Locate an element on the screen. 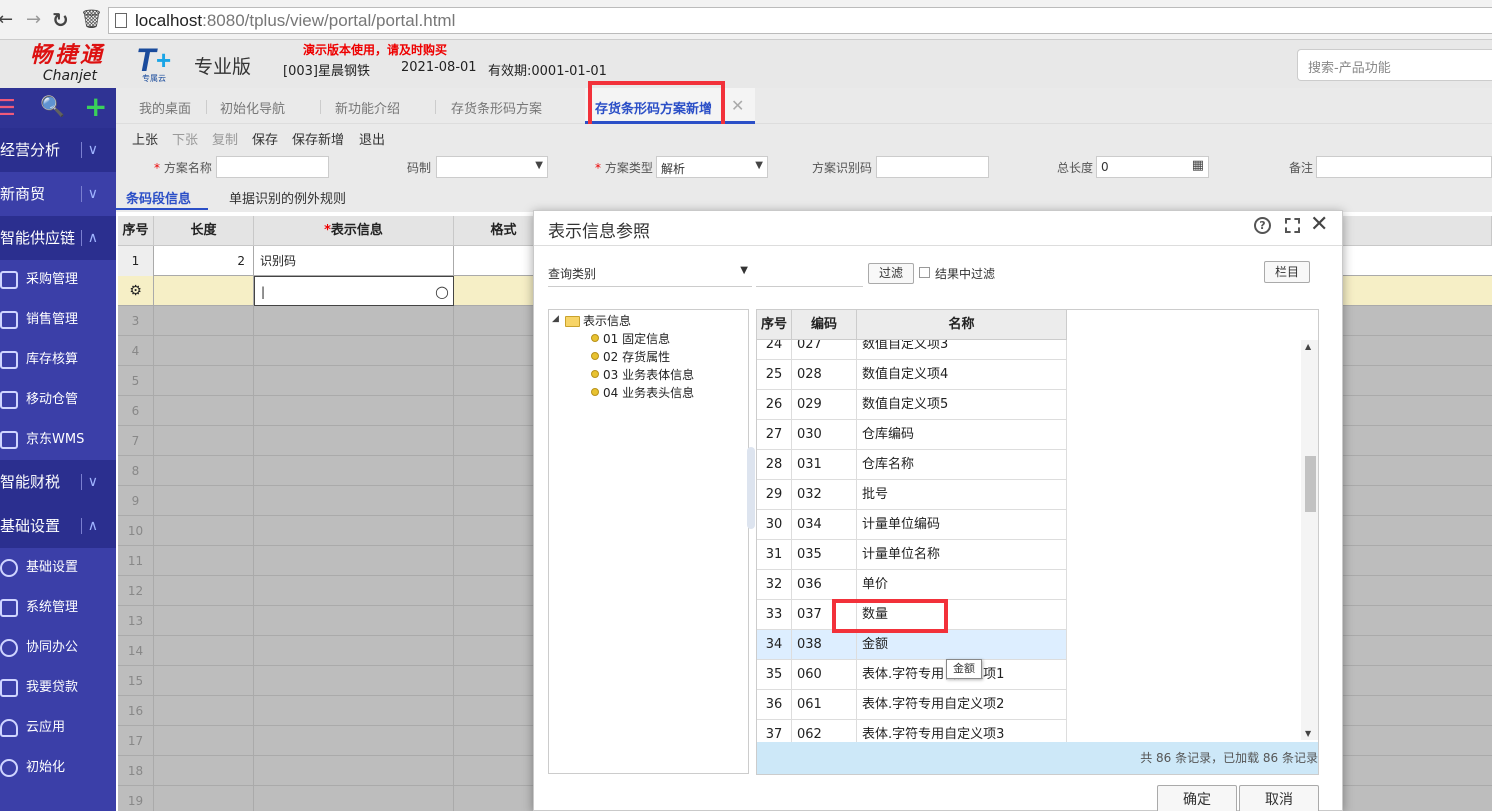 Image resolution: width=1492 pixels, height=811 pixels. scheme-name-label: 方案名称 is located at coordinates (187, 168).